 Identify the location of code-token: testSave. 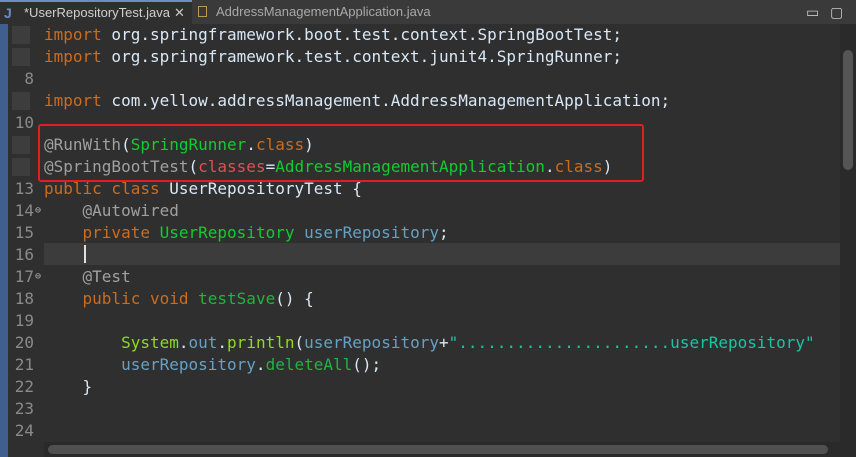
(237, 298).